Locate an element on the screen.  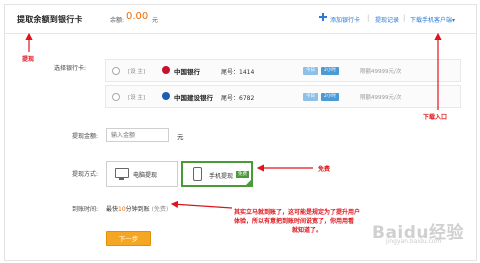
download-entry-annotation: 下载入口 is located at coordinates (435, 117).